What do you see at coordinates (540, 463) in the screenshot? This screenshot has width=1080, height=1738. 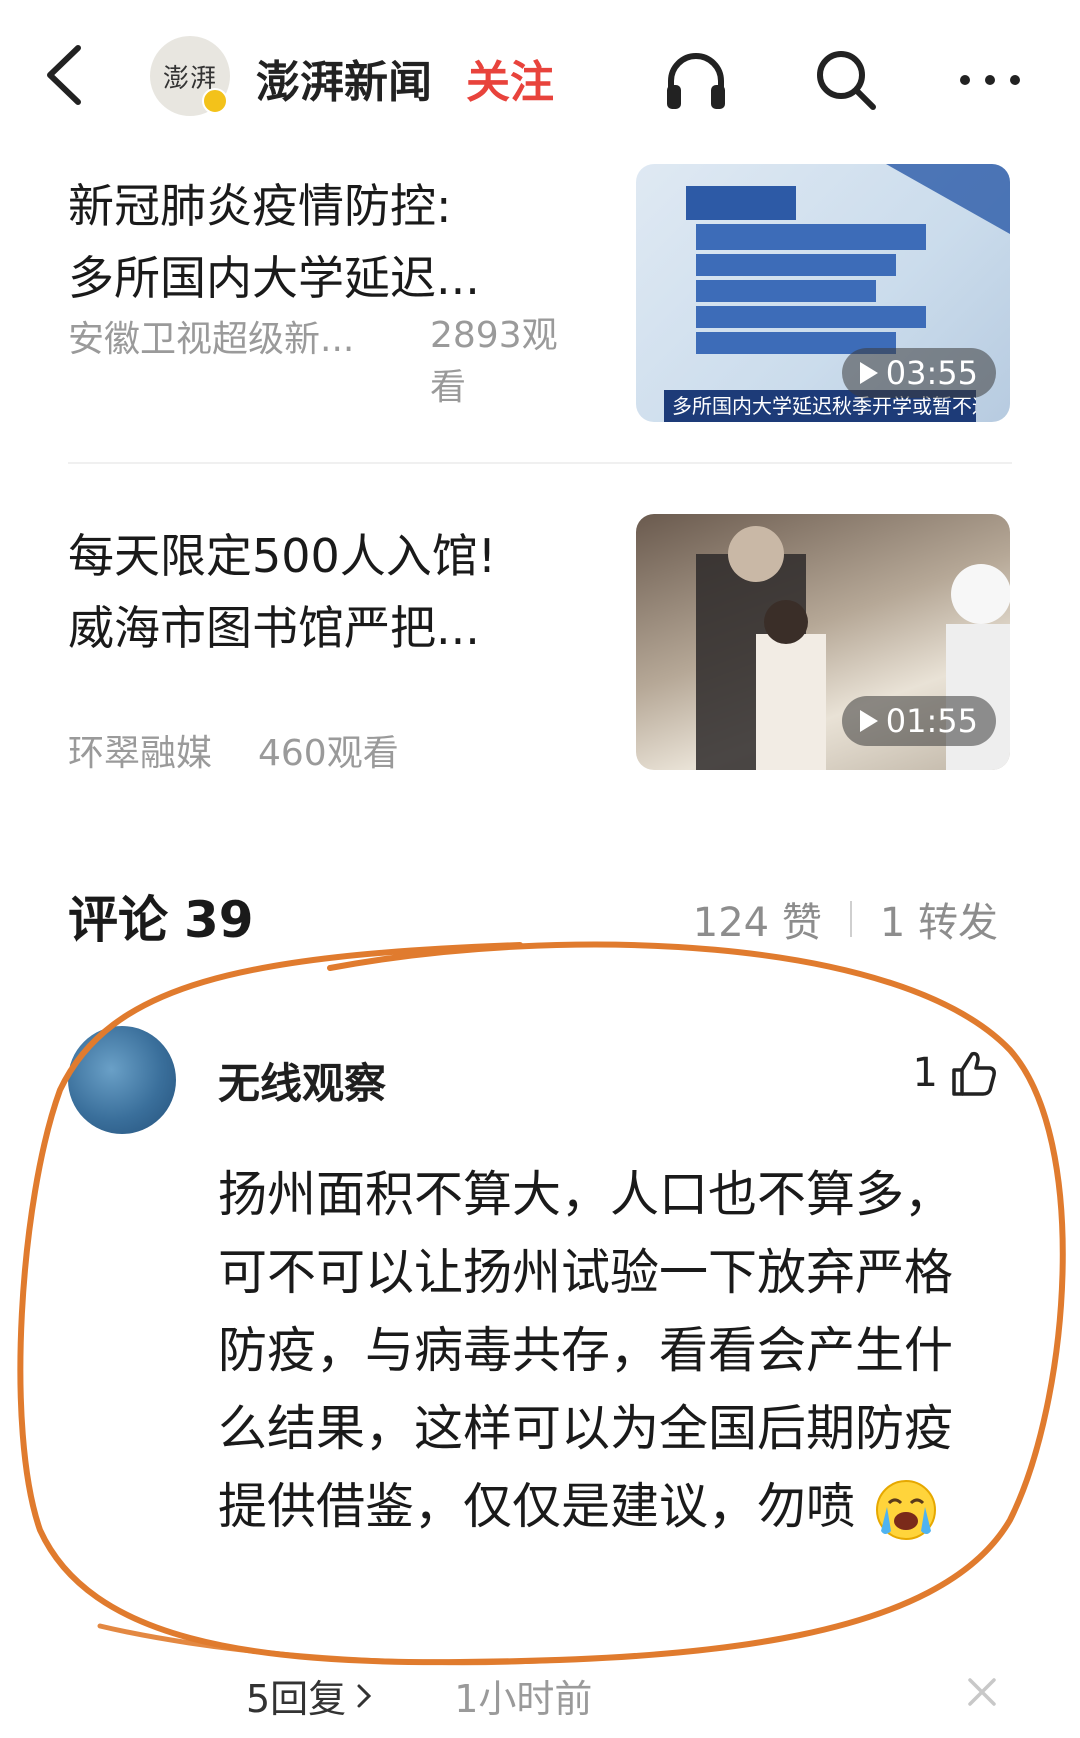 I see `divider` at bounding box center [540, 463].